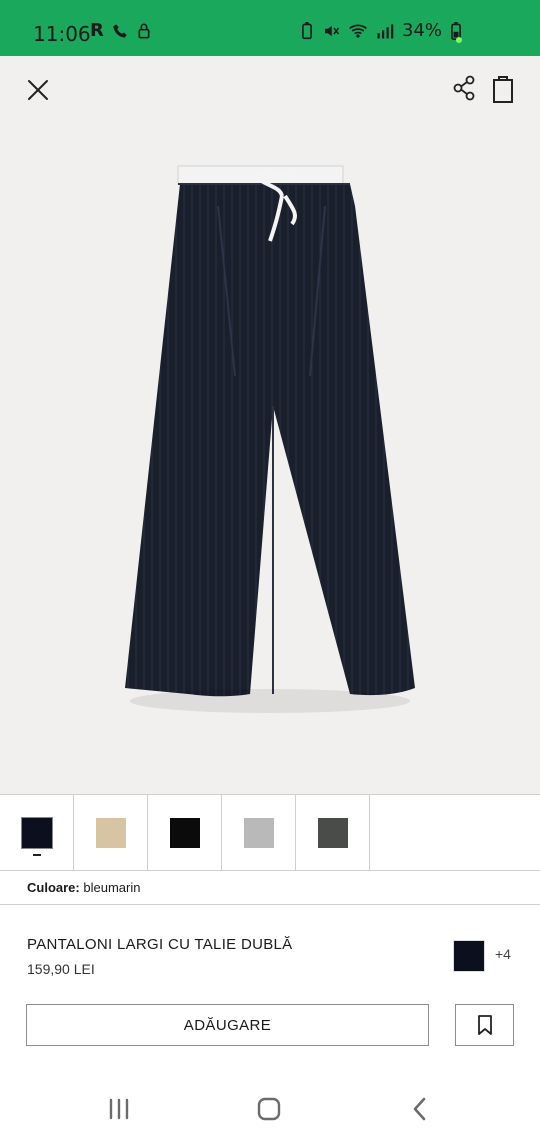  I want to click on more-colors-count: +4, so click(503, 954).